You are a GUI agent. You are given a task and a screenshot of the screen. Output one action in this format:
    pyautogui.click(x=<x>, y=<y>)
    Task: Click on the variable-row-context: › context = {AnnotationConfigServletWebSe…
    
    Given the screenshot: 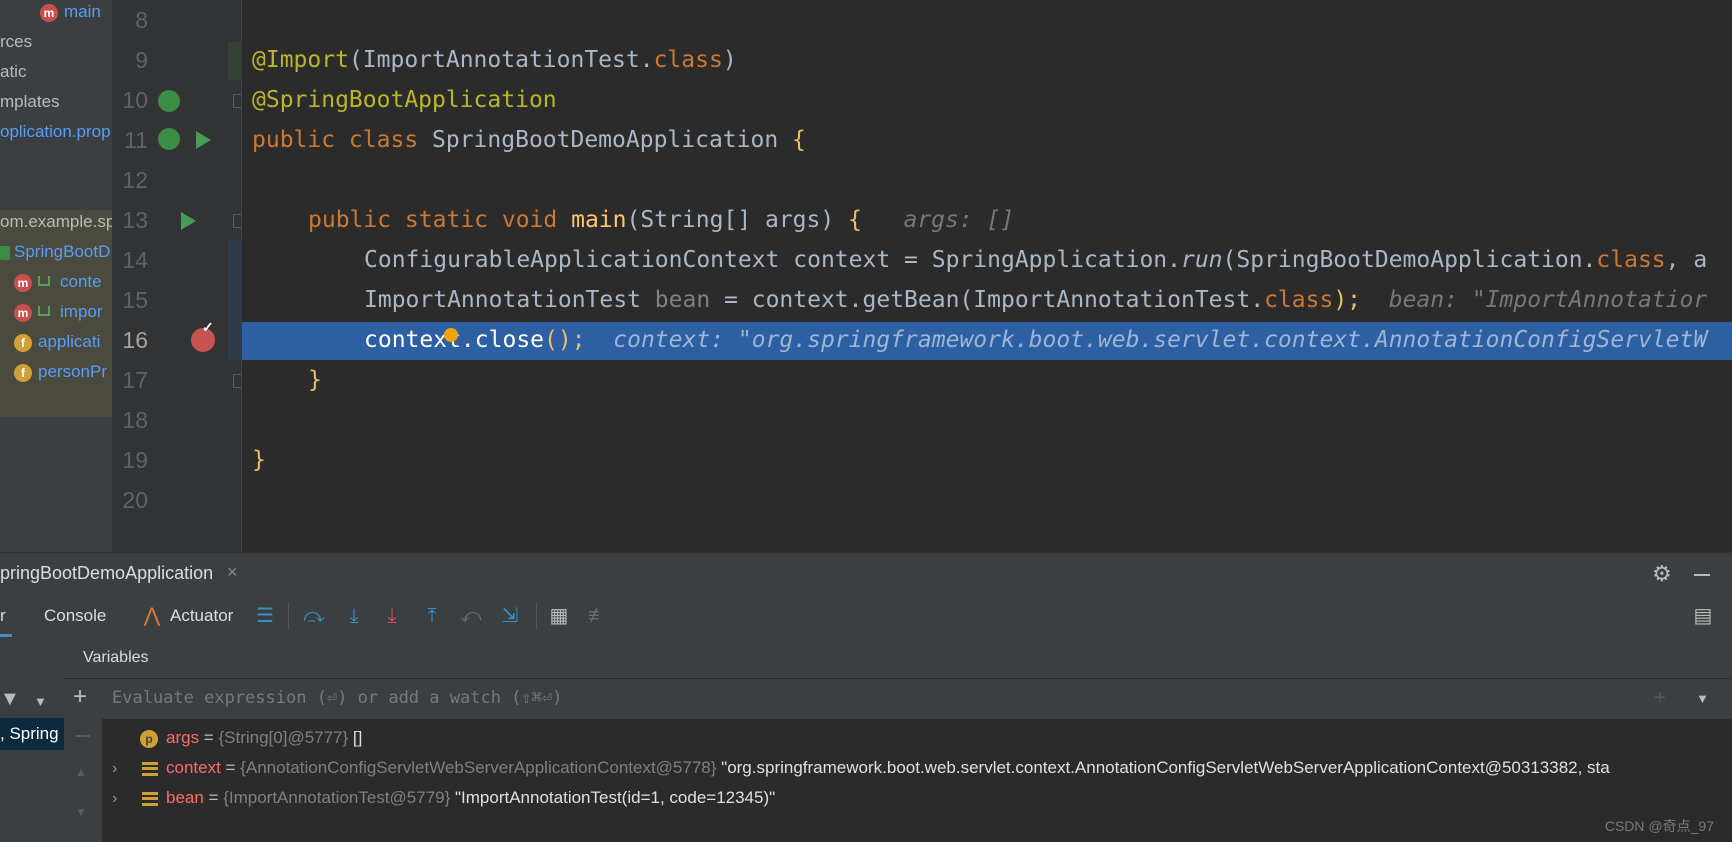 What is the action you would take?
    pyautogui.click(x=861, y=768)
    